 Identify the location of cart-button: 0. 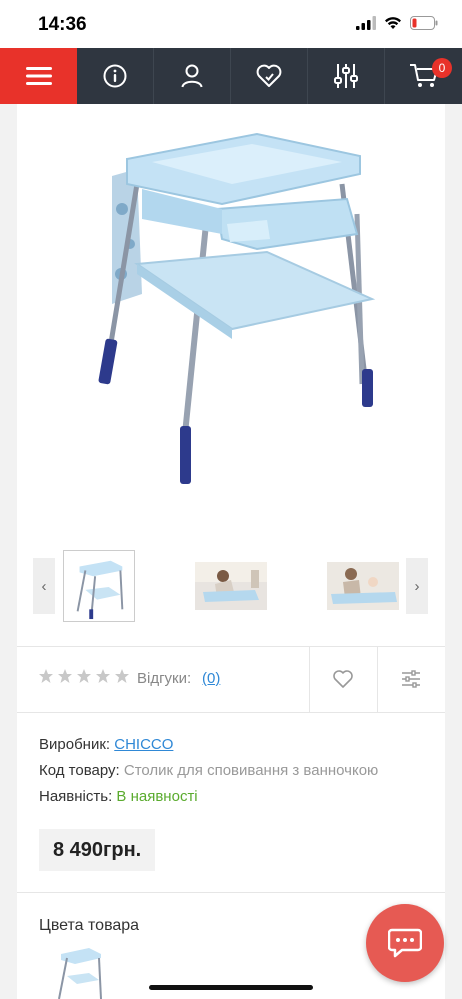
(423, 76).